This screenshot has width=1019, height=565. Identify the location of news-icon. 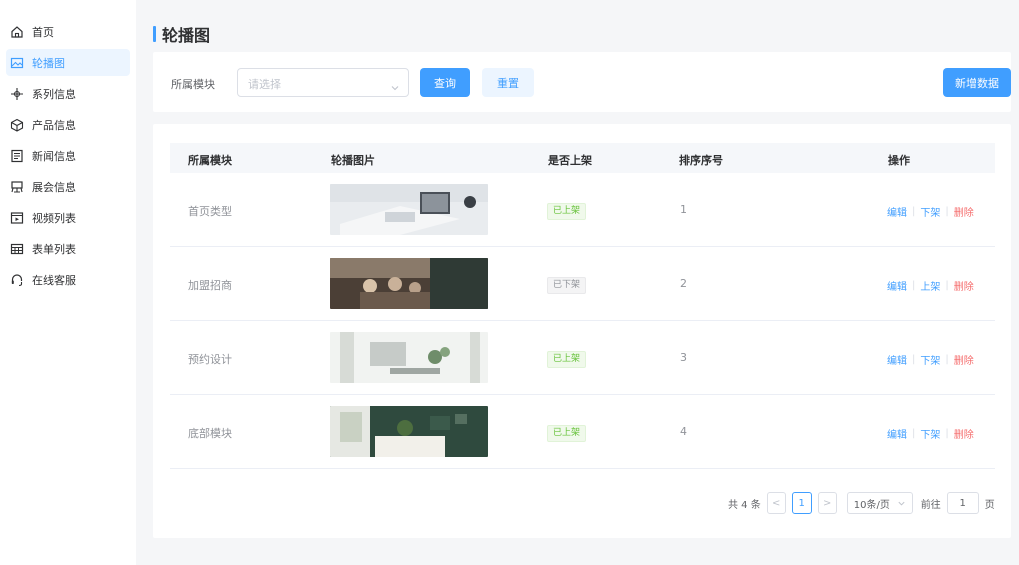
(17, 156).